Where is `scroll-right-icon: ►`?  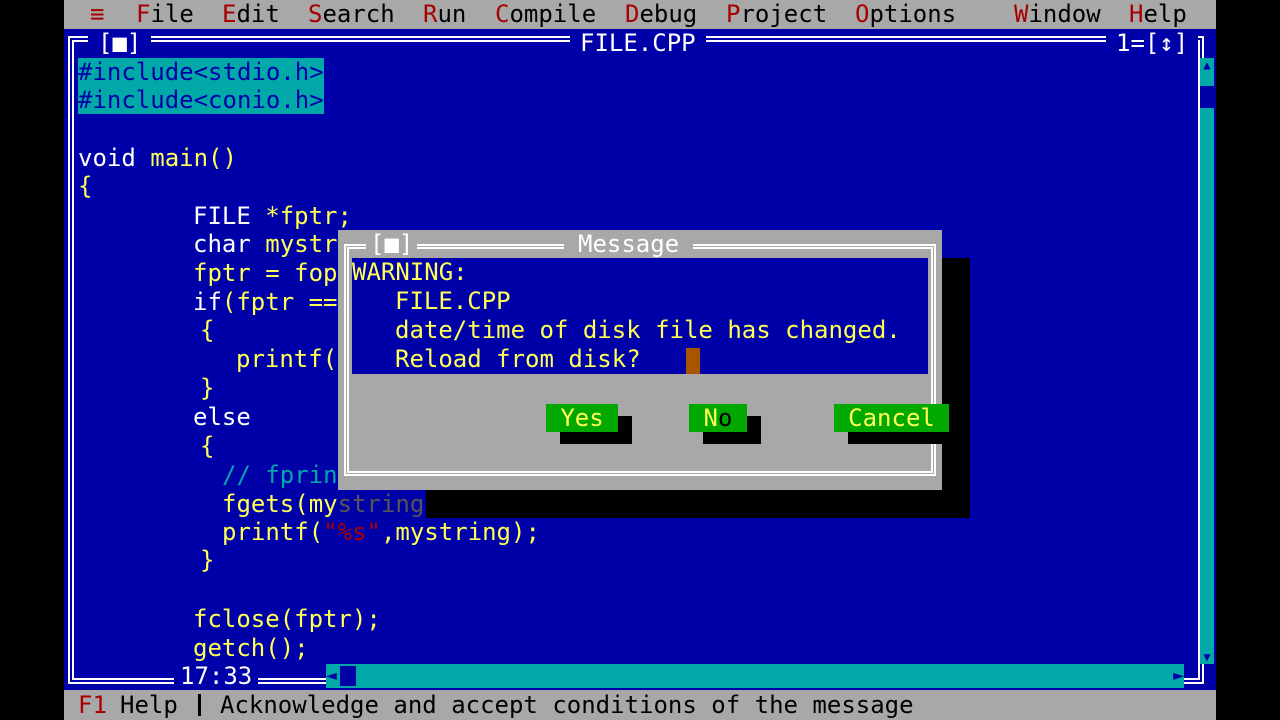 scroll-right-icon: ► is located at coordinates (1178, 676).